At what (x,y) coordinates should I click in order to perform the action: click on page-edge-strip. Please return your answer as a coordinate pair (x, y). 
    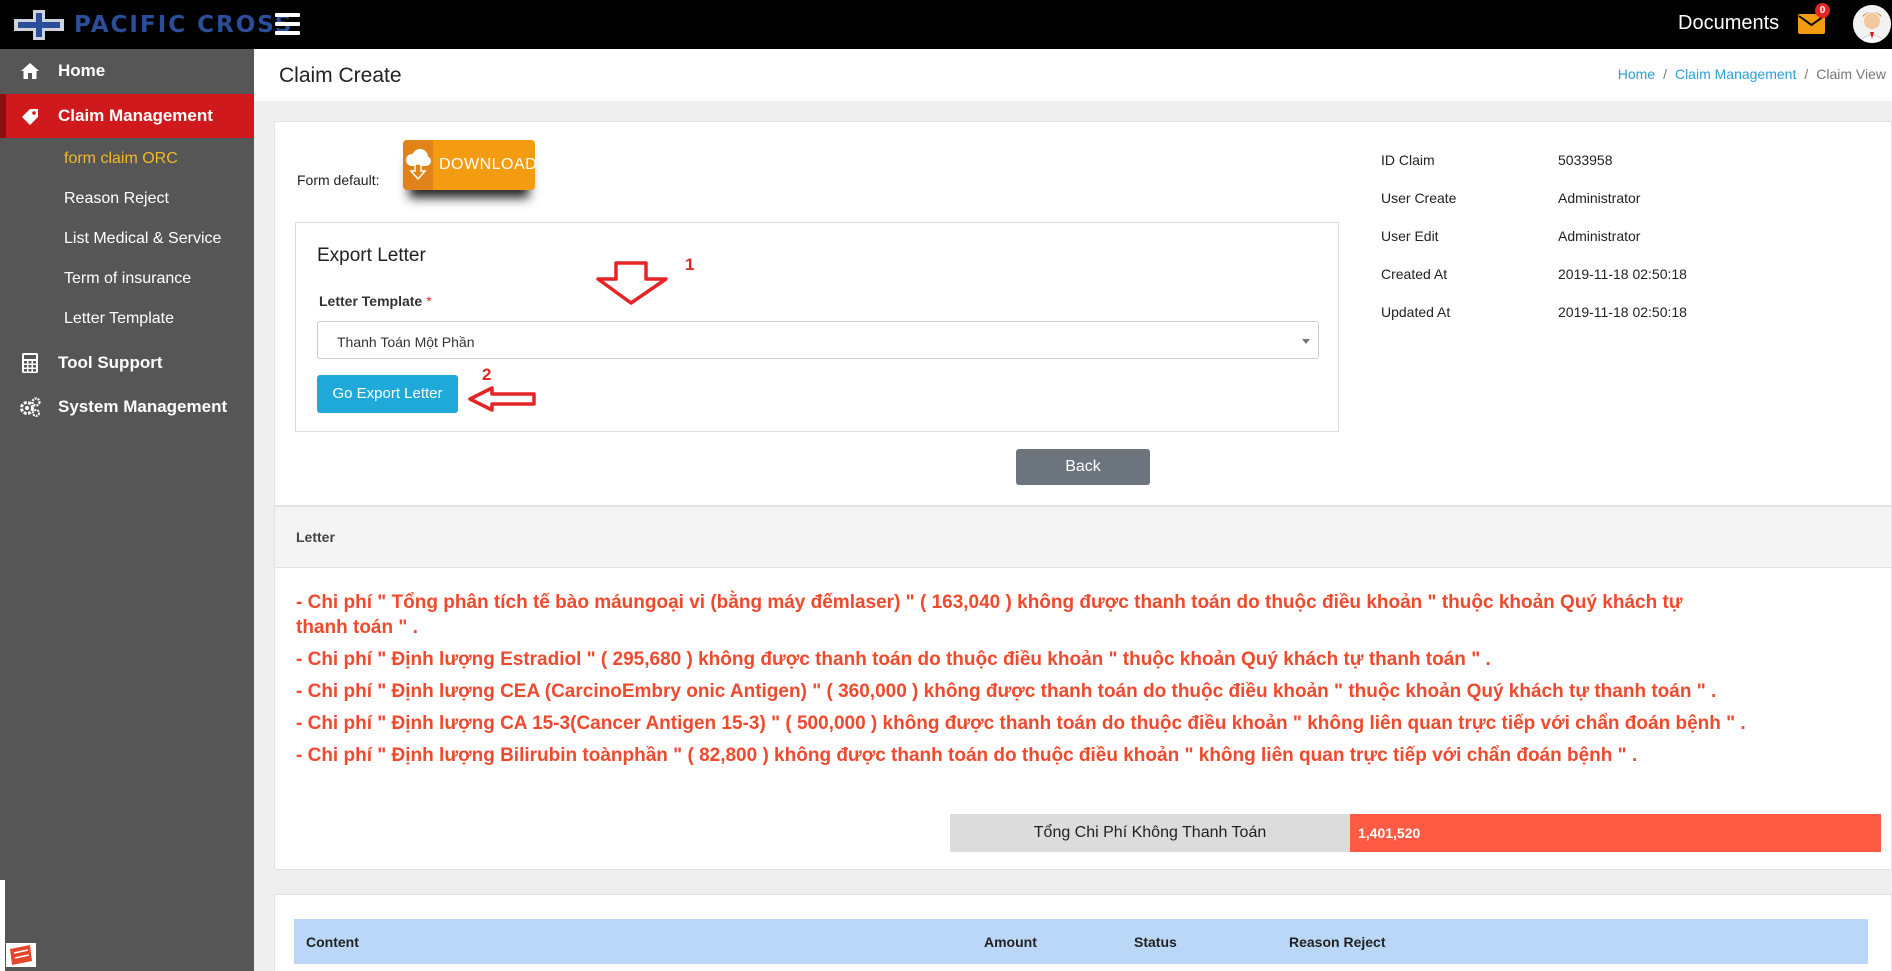
    Looking at the image, I should click on (2, 925).